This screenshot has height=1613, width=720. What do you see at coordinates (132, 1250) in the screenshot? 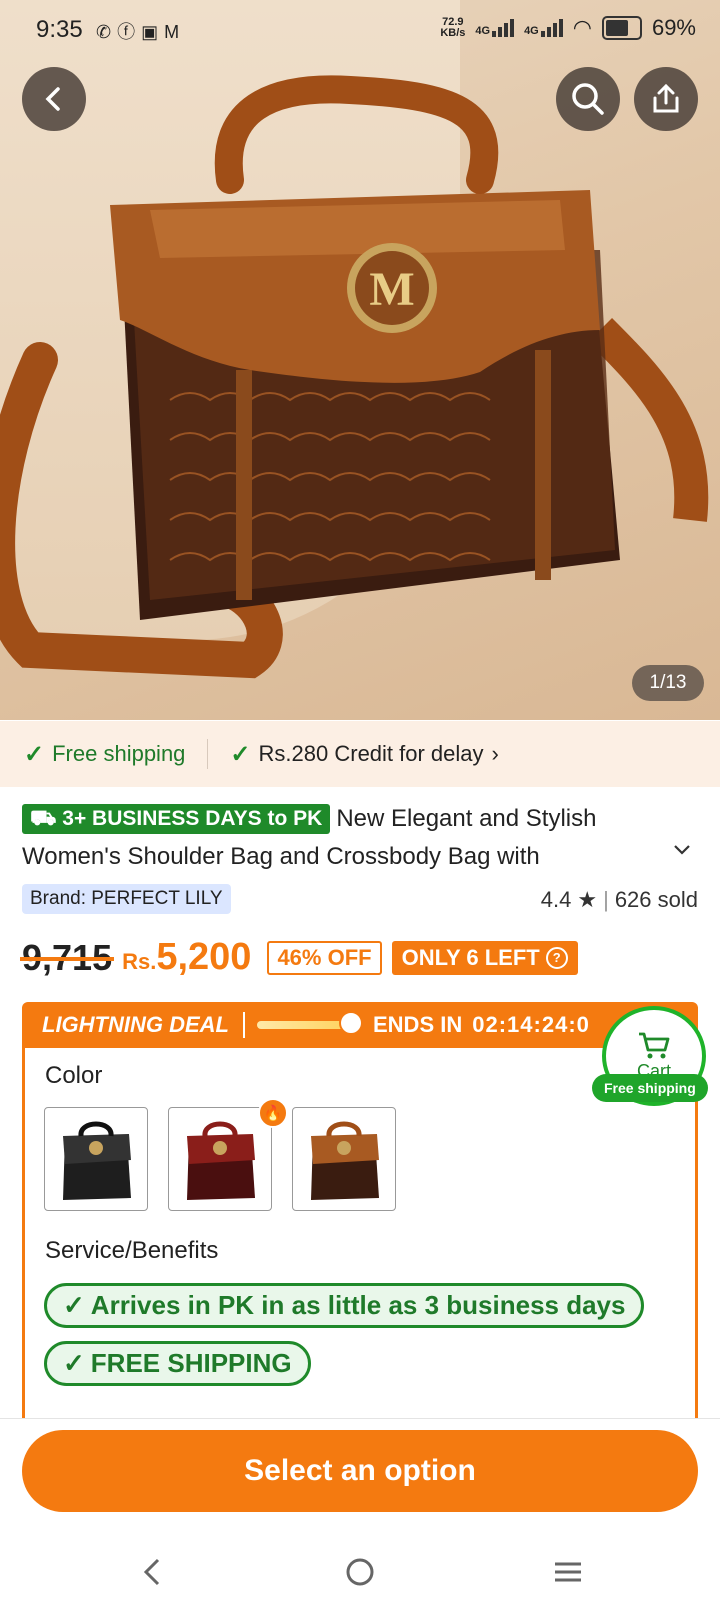
I see `service-label: Service/Benefits` at bounding box center [132, 1250].